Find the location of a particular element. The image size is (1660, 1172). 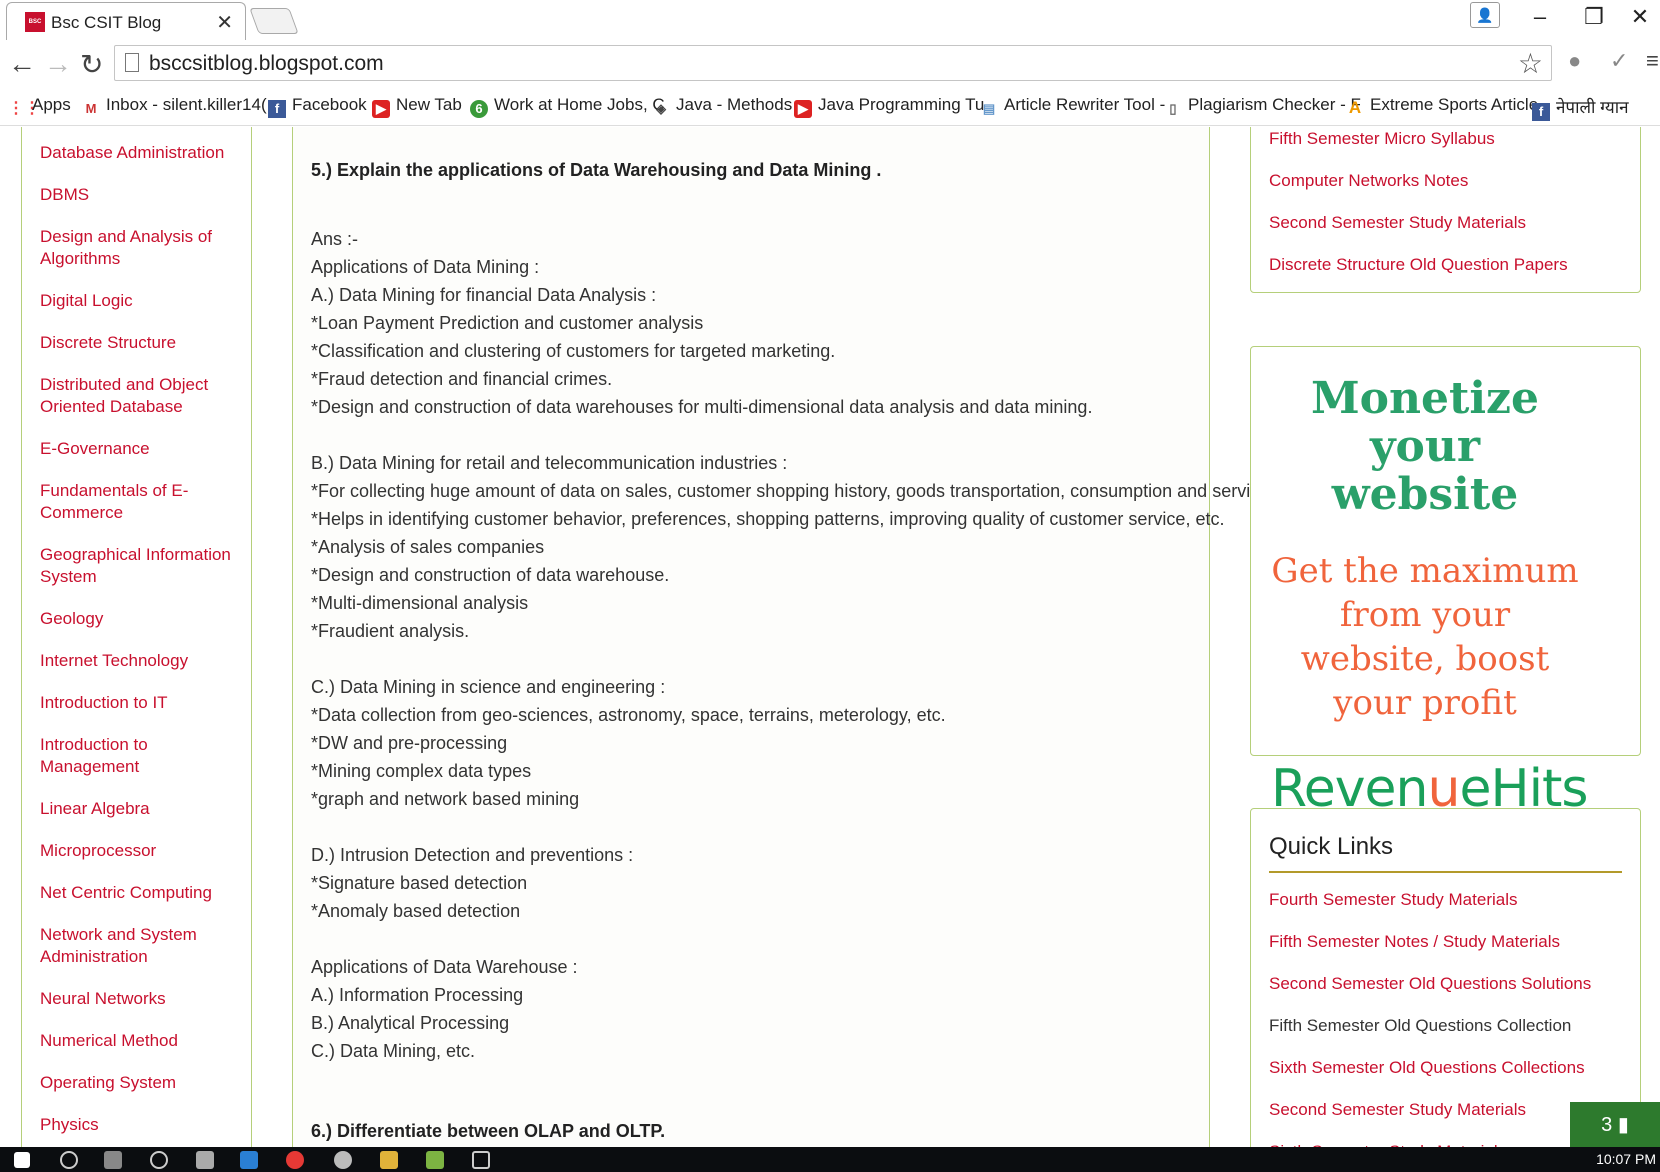

quick-link: Sixth Semester Old Questions Collections is located at coordinates (1454, 1068).